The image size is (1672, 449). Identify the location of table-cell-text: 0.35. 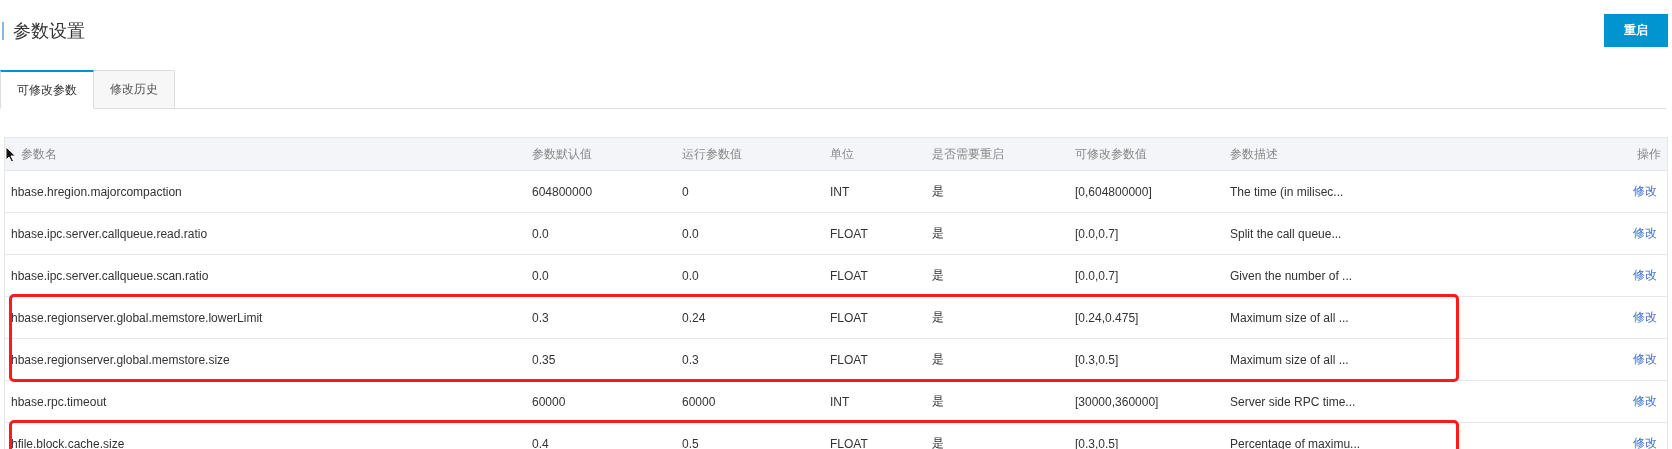
(544, 359).